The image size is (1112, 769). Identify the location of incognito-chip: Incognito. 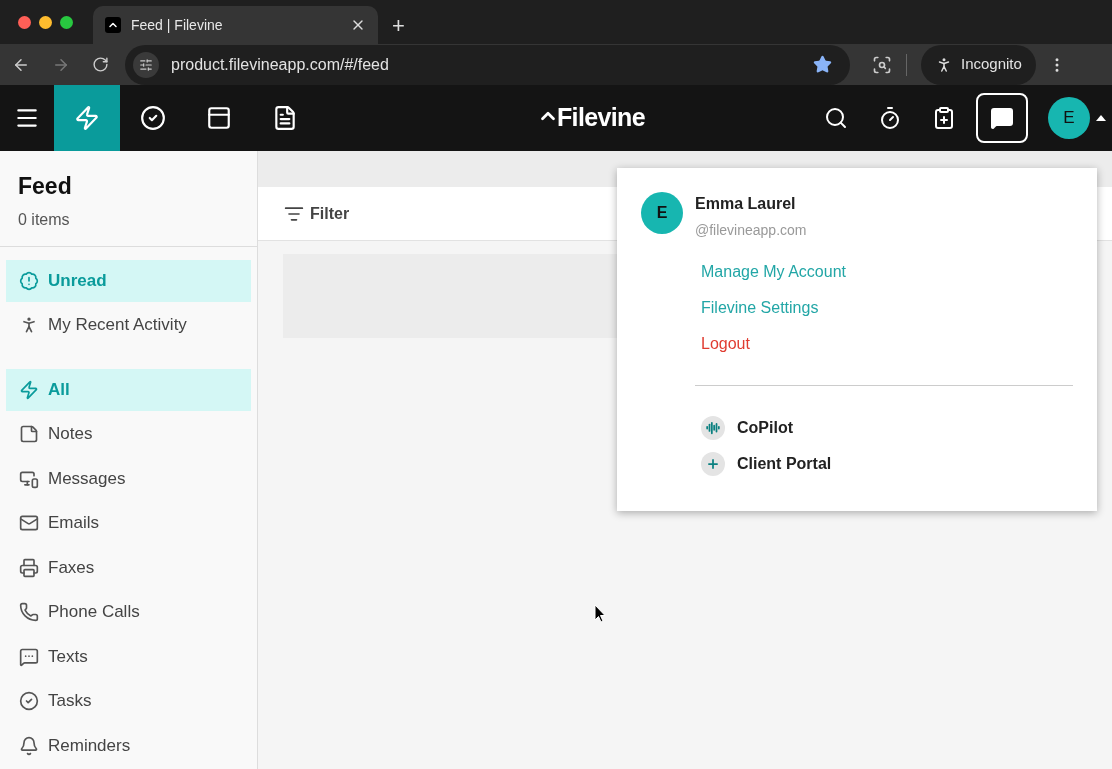
(978, 64).